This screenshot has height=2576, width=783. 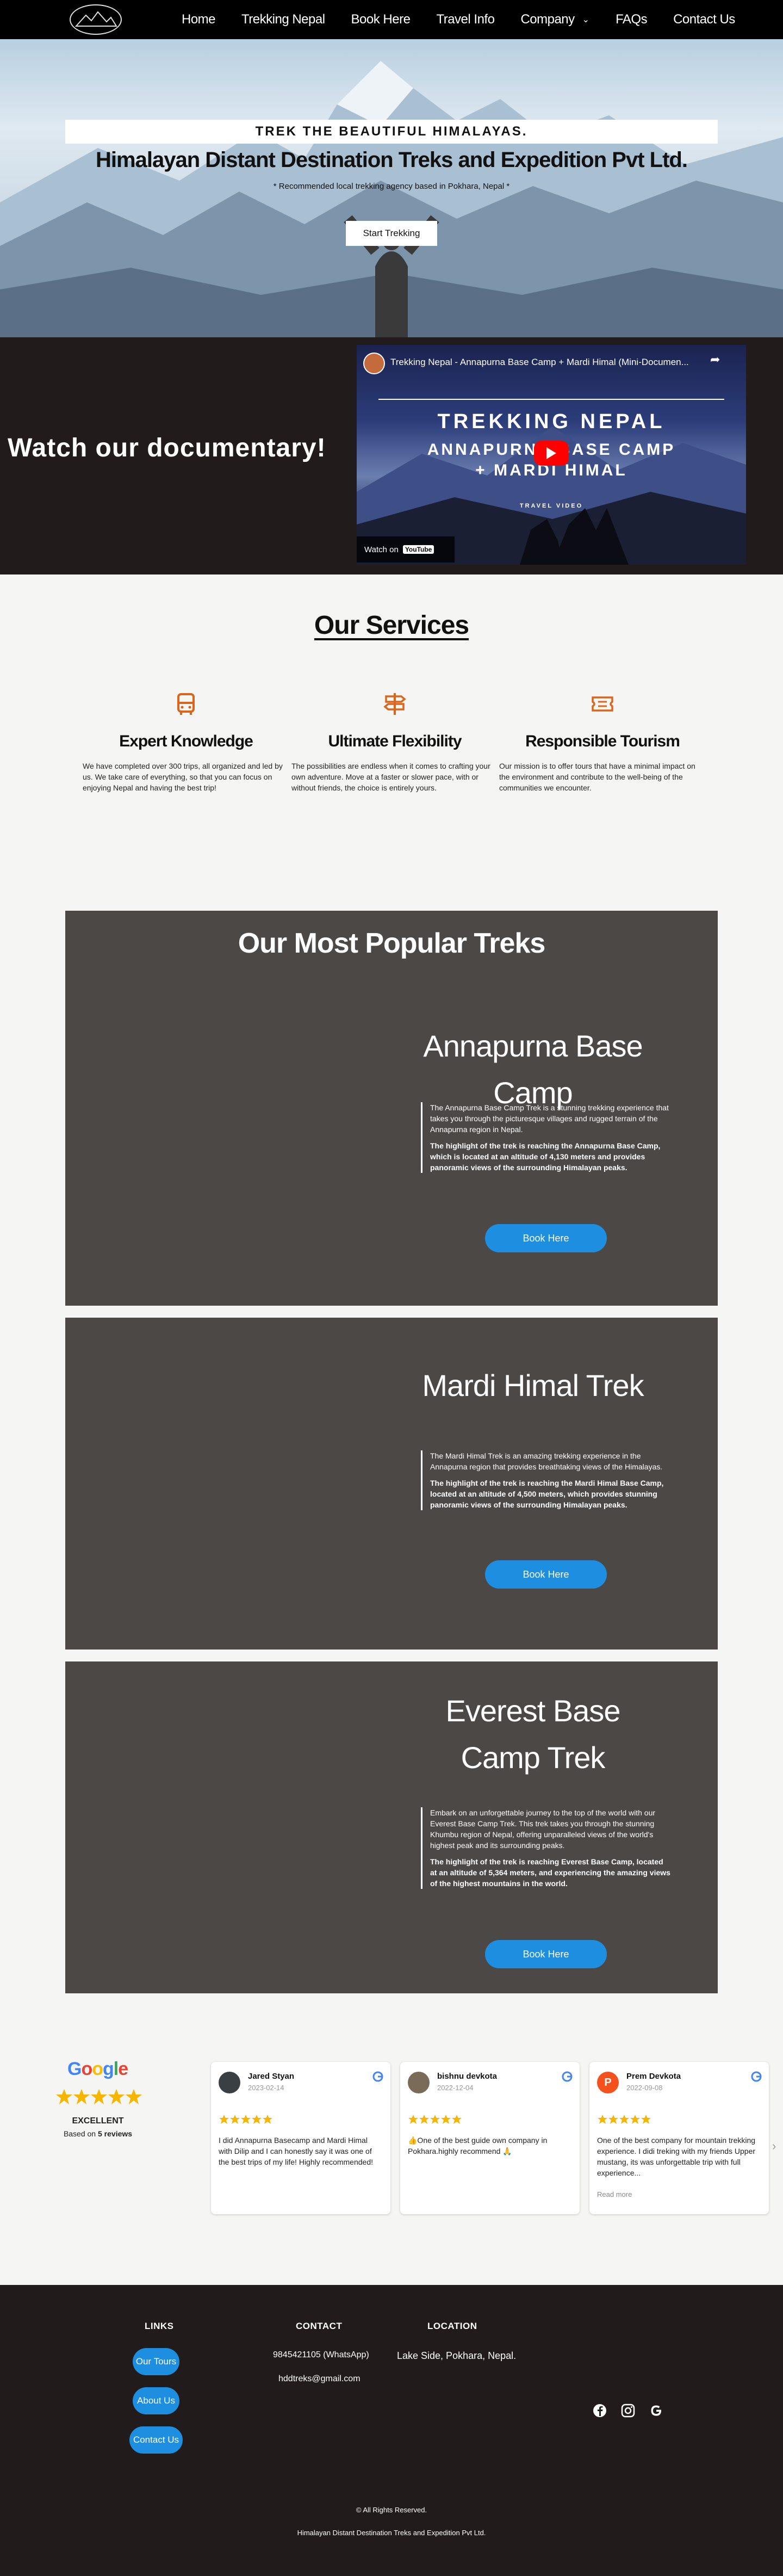 What do you see at coordinates (452, 2326) in the screenshot?
I see `location-heading: LOCATION` at bounding box center [452, 2326].